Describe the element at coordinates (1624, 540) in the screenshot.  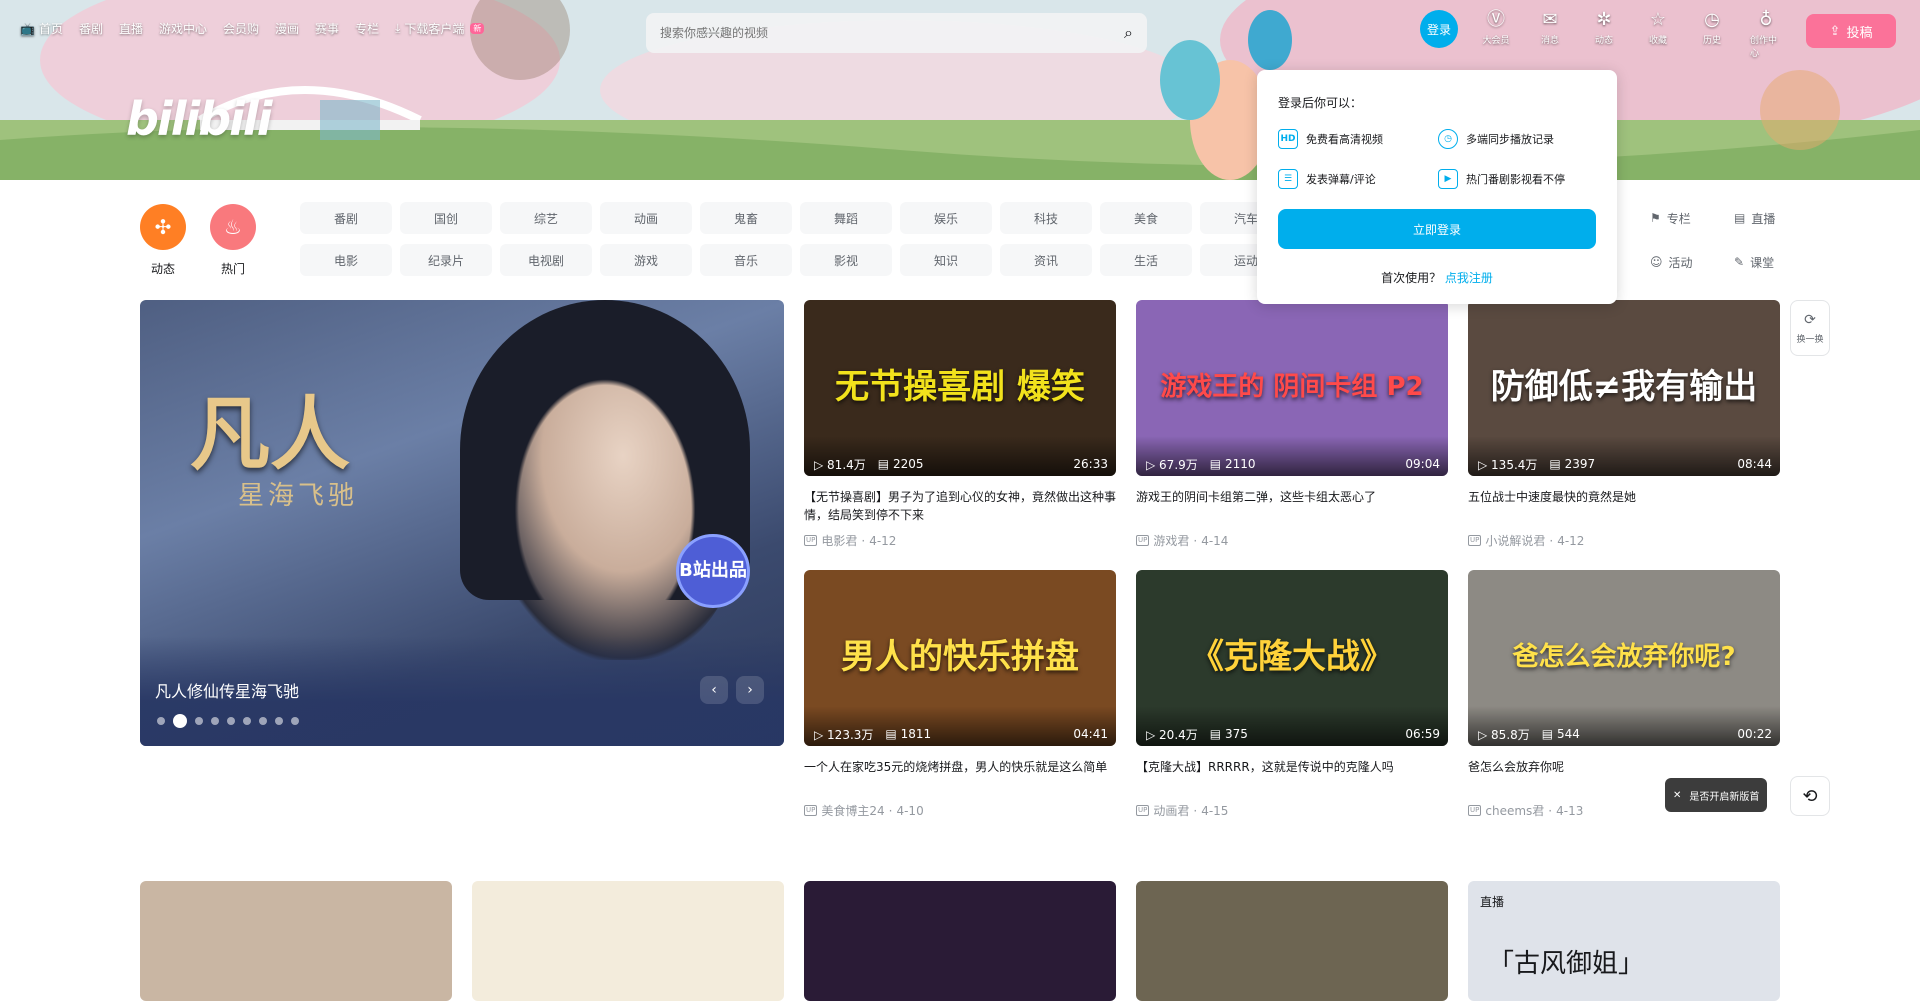
I see `video-meta: UP 小说解说君 · 4-12` at that location.